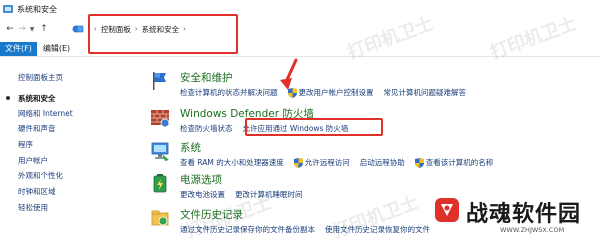  What do you see at coordinates (8, 9) in the screenshot?
I see `control-panel-icon` at bounding box center [8, 9].